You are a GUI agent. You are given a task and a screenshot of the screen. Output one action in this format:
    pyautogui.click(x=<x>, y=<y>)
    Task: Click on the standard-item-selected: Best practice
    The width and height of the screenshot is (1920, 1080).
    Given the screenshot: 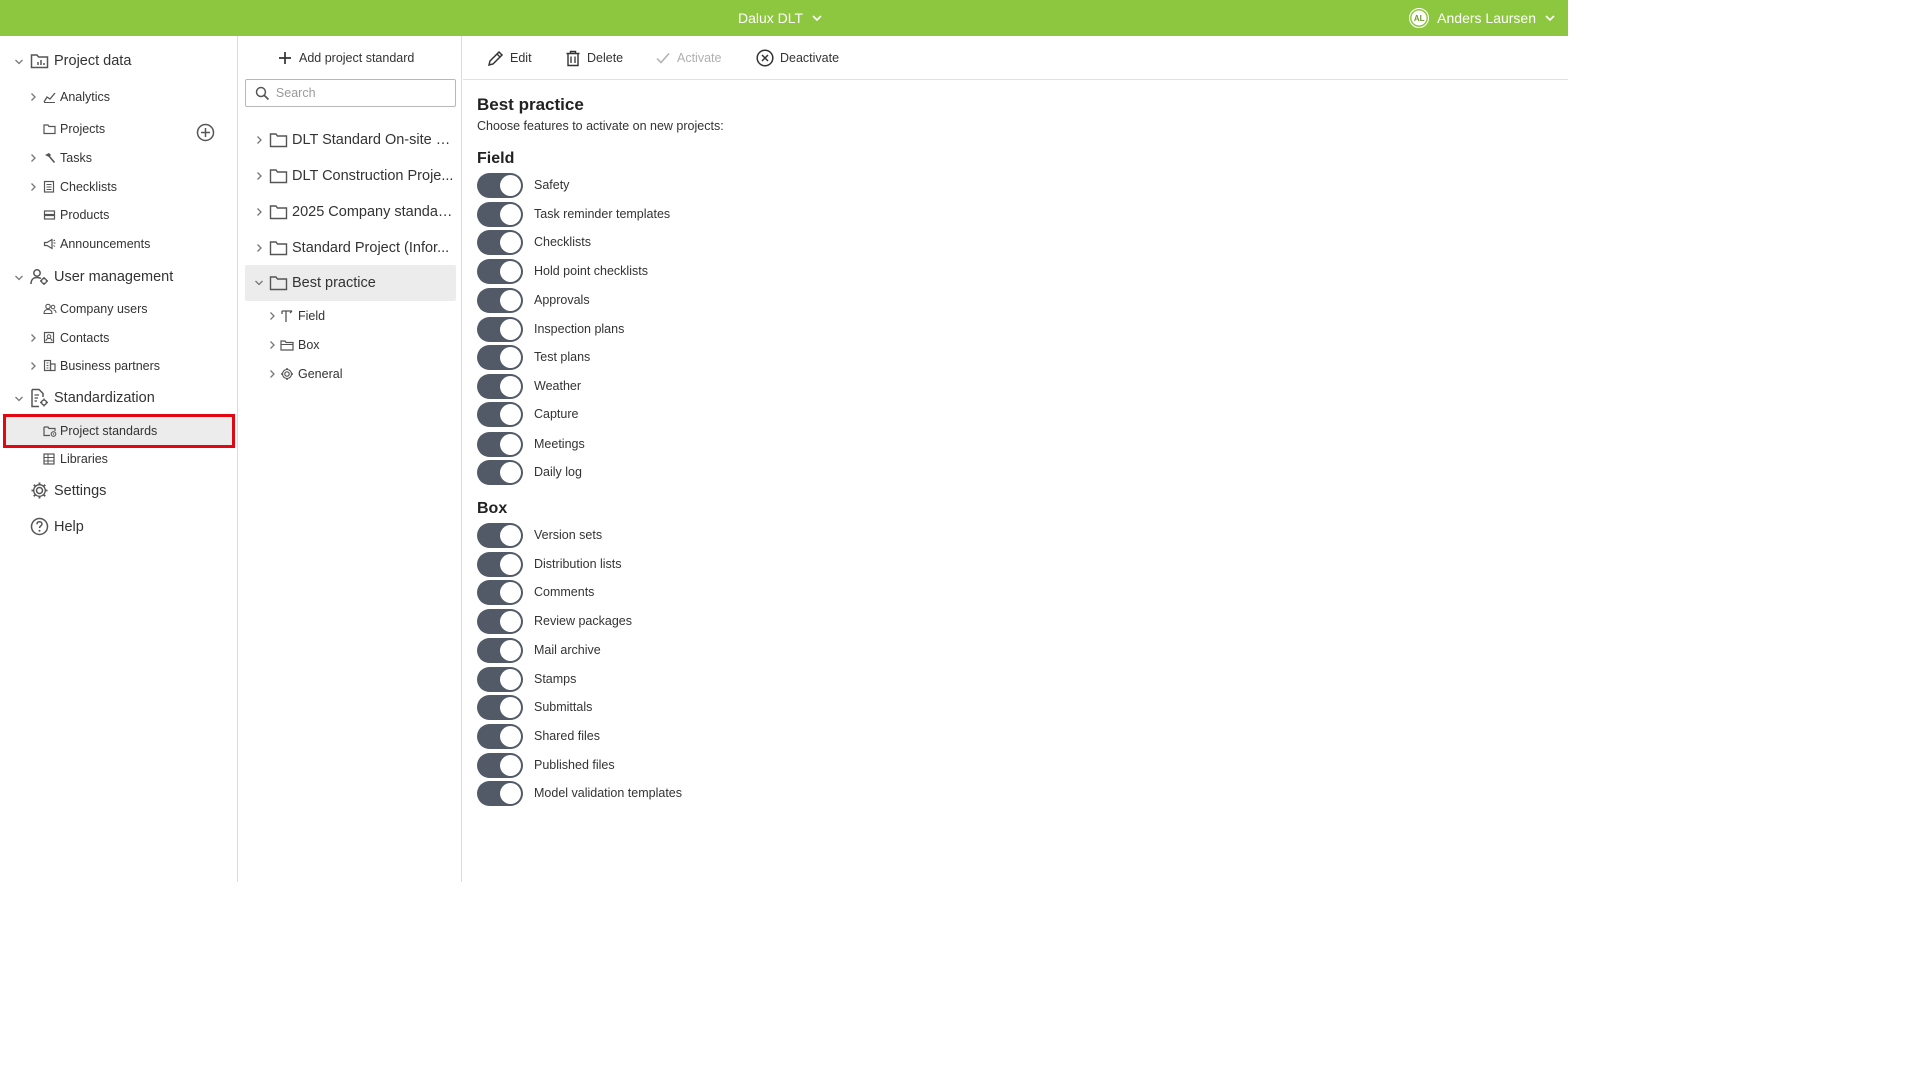 What is the action you would take?
    pyautogui.click(x=350, y=283)
    